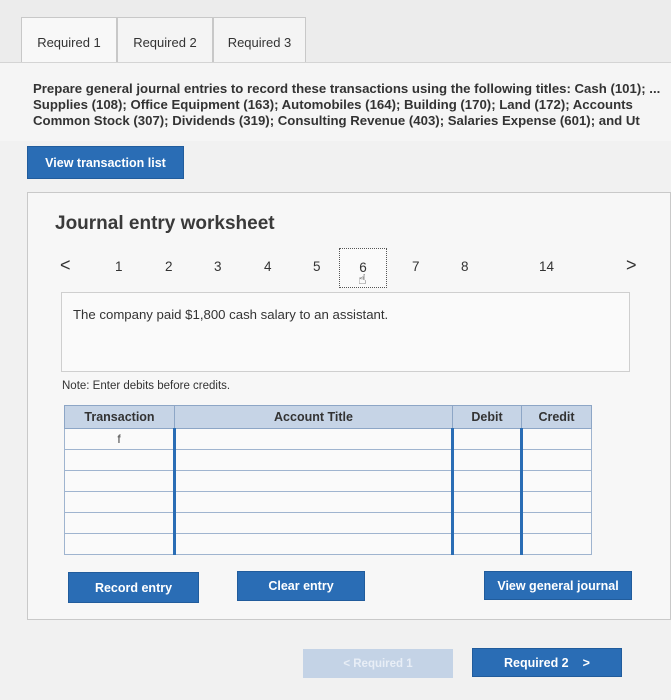  What do you see at coordinates (317, 266) in the screenshot?
I see `pager-page-5: 5` at bounding box center [317, 266].